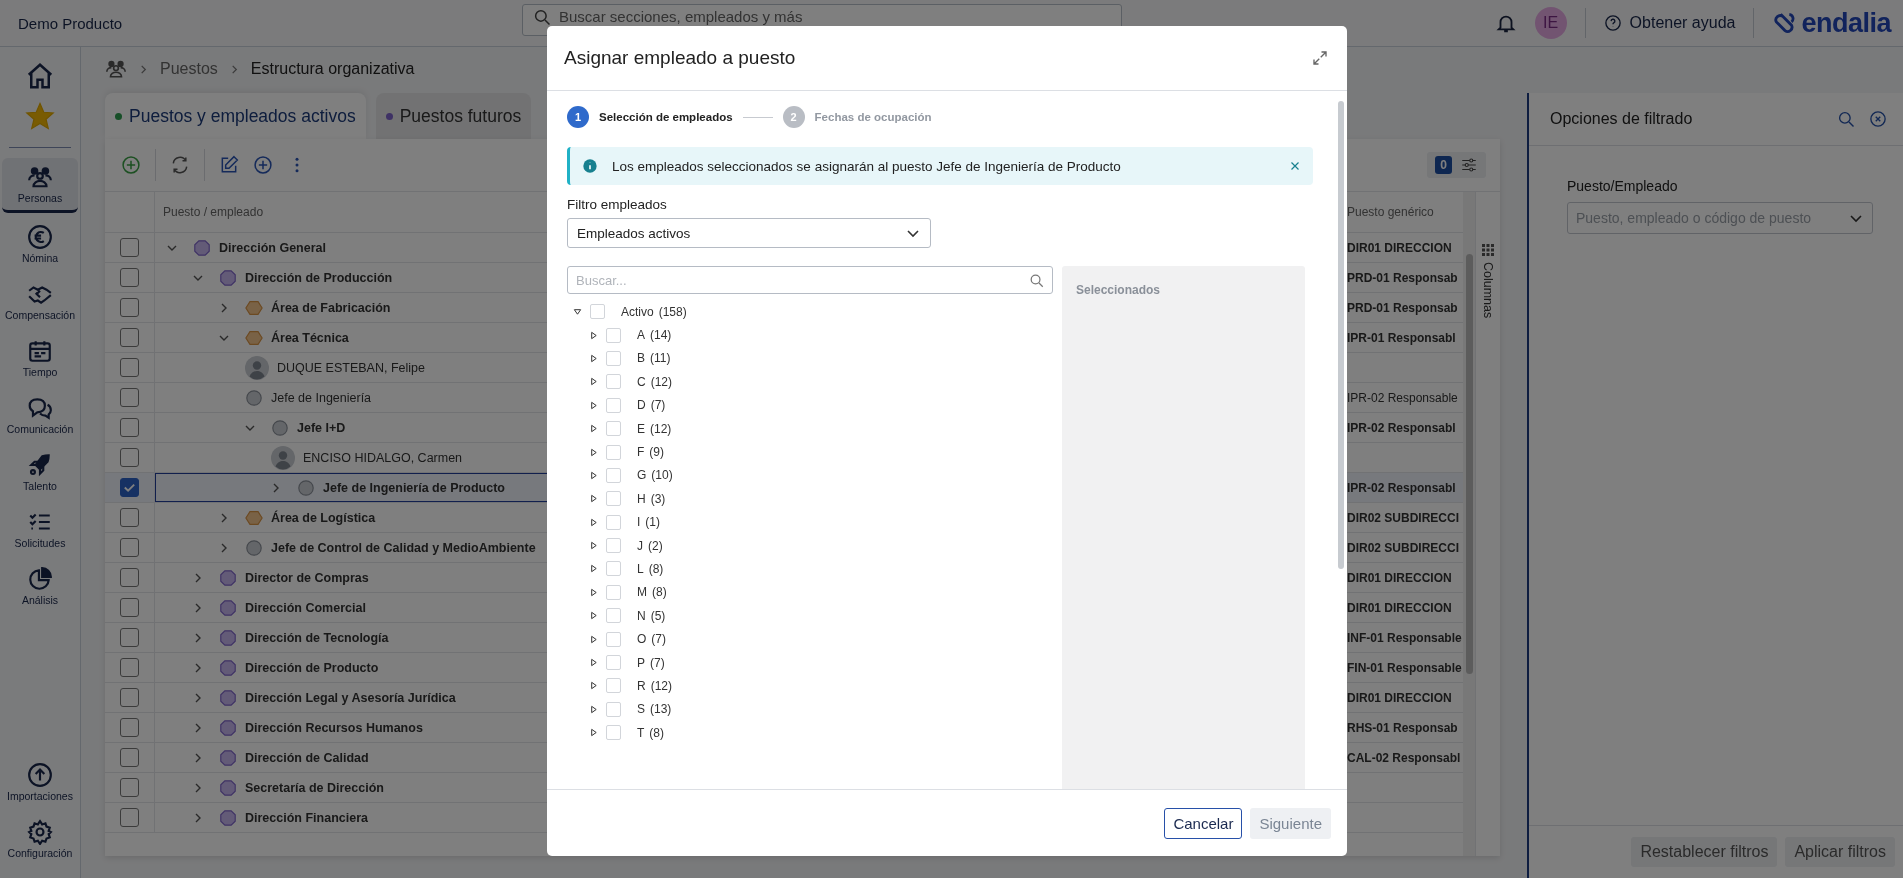  Describe the element at coordinates (40, 839) in the screenshot. I see `nav-item: Configuración` at that location.